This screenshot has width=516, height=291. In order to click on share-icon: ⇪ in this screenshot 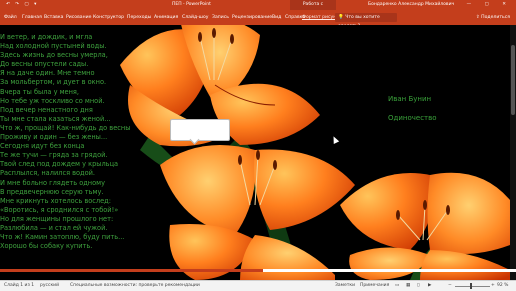, I will do `click(477, 17)`.